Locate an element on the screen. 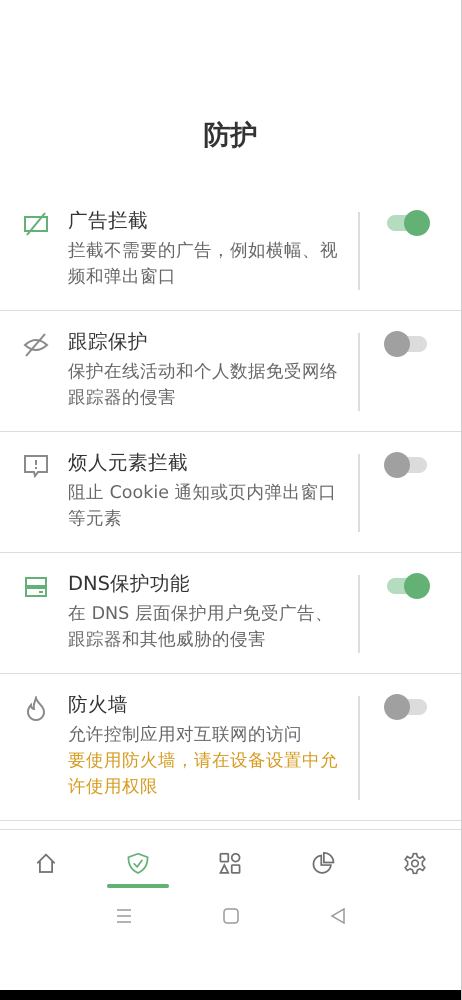 Image resolution: width=462 pixels, height=1000 pixels. shield-check-icon is located at coordinates (138, 863).